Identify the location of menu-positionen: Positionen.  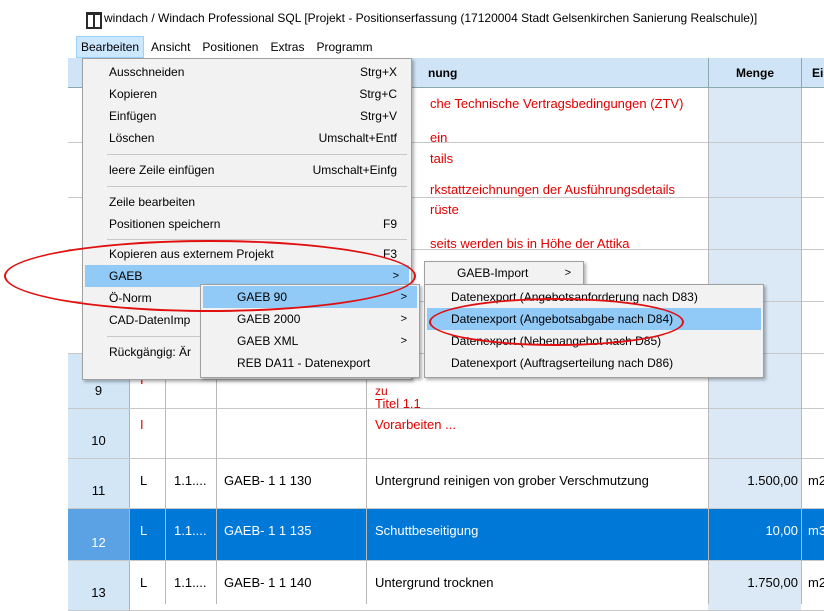
(230, 47).